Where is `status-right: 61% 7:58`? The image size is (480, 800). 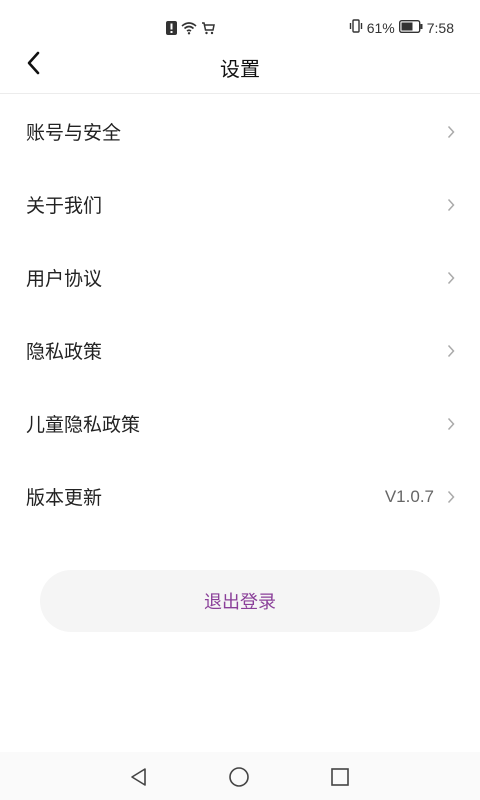 status-right: 61% 7:58 is located at coordinates (401, 28).